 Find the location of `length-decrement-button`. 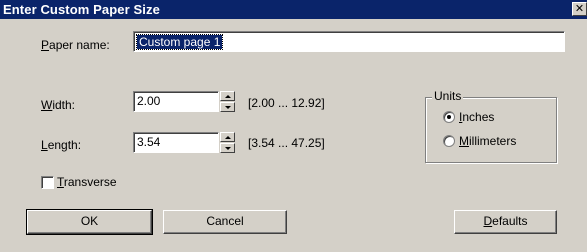

length-decrement-button is located at coordinates (227, 148).